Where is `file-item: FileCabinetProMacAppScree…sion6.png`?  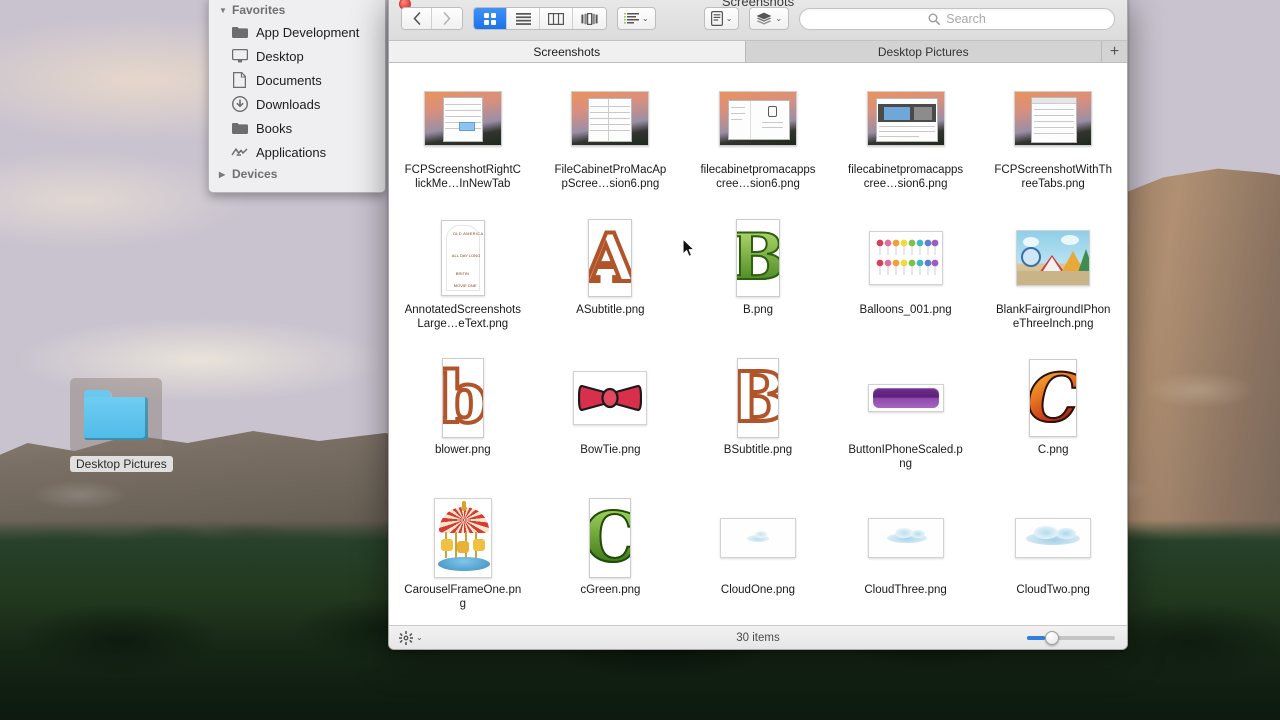 file-item: FileCabinetProMacAppScree…sion6.png is located at coordinates (611, 143).